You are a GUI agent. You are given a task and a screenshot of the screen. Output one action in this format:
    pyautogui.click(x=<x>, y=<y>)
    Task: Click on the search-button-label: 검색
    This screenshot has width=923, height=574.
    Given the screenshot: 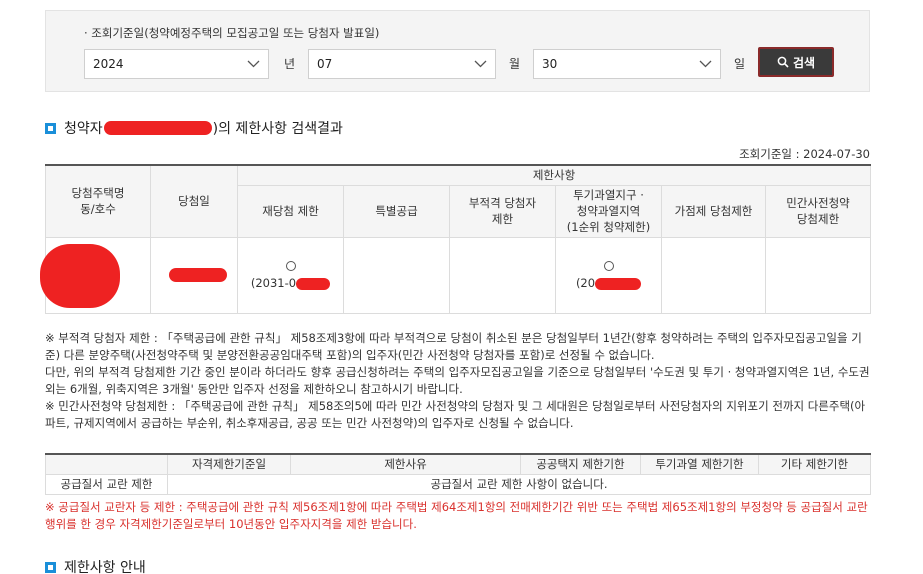 What is the action you would take?
    pyautogui.click(x=804, y=62)
    